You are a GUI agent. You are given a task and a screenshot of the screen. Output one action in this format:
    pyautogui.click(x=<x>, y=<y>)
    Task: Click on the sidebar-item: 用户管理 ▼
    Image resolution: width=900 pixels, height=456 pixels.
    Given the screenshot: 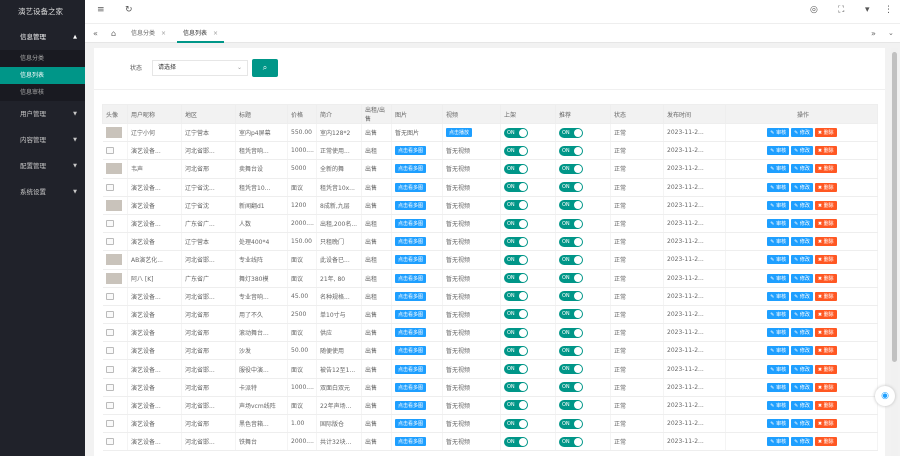 What is the action you would take?
    pyautogui.click(x=42, y=114)
    